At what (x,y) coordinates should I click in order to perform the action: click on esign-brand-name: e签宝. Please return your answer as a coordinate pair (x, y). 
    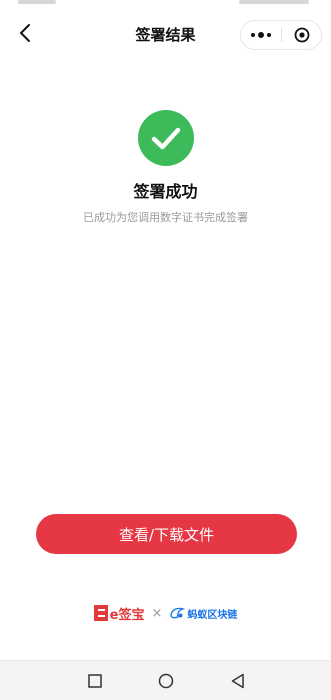
    Looking at the image, I should click on (127, 615).